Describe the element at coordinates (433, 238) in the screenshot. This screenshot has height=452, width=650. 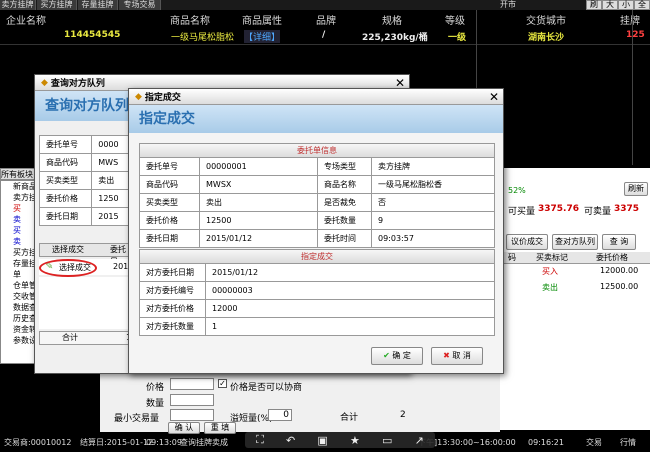
I see `info-value: 09:03:57` at that location.